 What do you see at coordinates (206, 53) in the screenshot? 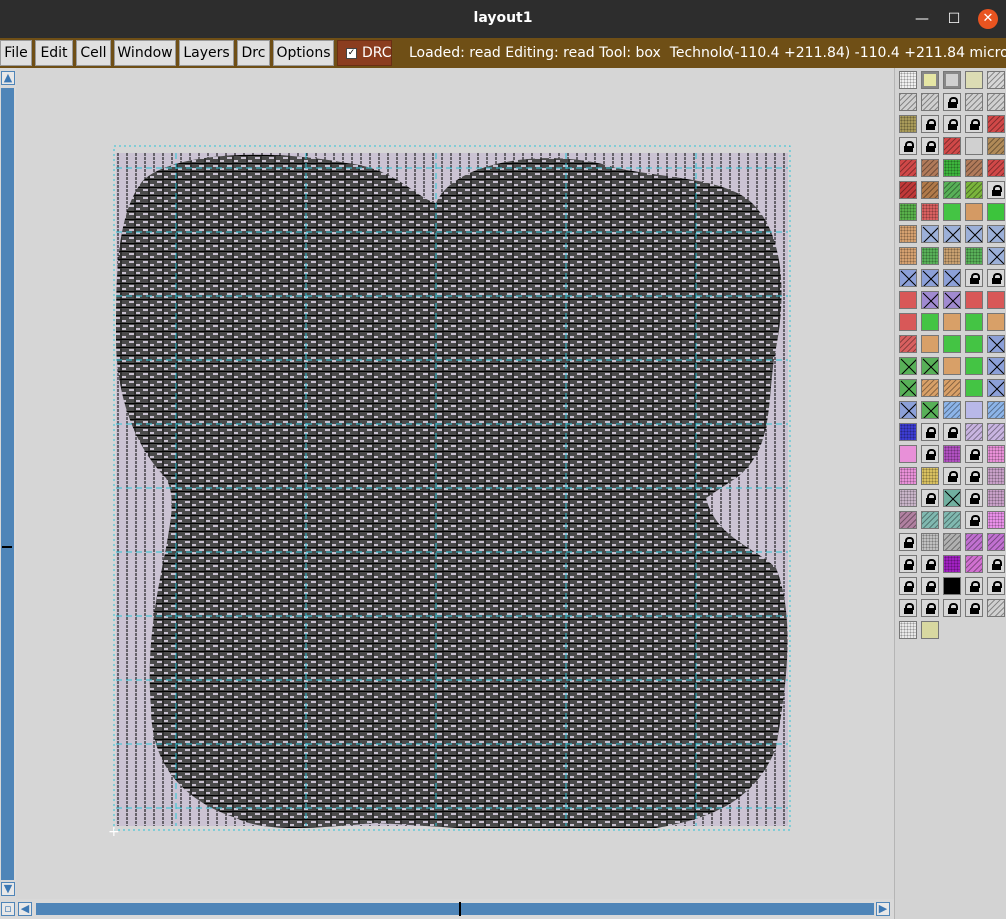
I see `menu-layers: Layers` at bounding box center [206, 53].